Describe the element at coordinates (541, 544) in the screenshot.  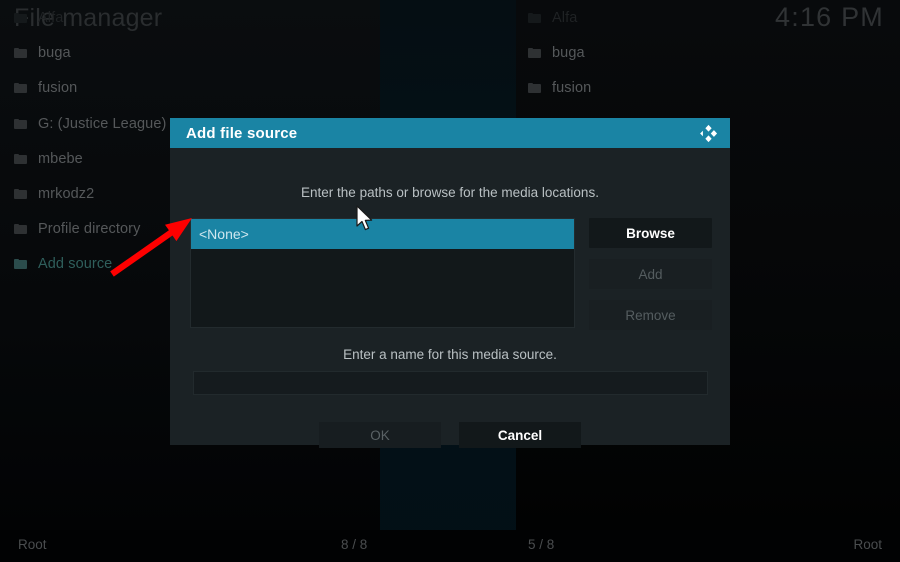
I see `status-right-count: 5 / 8` at that location.